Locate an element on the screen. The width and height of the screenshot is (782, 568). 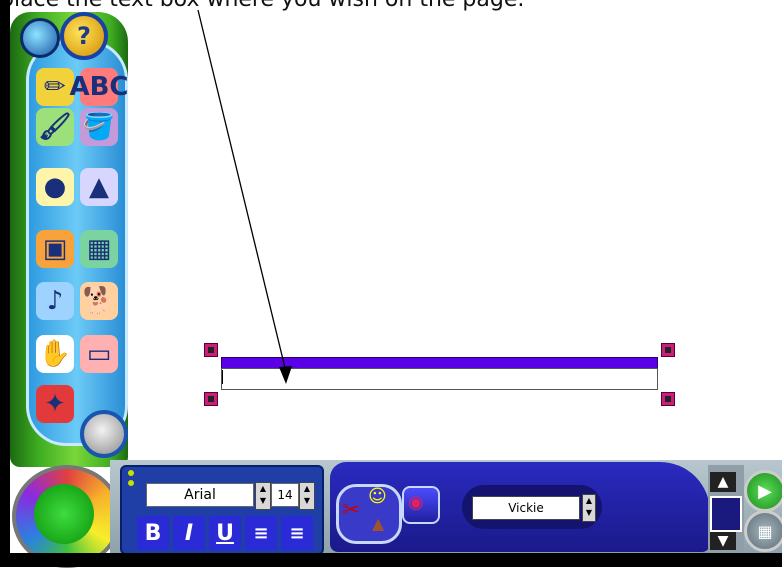
animal-tool-icon: 🐕 is located at coordinates (99, 301).